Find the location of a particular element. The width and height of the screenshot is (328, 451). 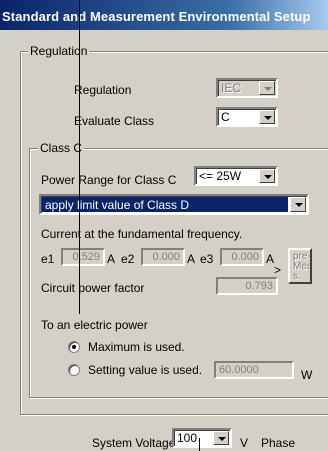

e2-label: e2 is located at coordinates (128, 259).